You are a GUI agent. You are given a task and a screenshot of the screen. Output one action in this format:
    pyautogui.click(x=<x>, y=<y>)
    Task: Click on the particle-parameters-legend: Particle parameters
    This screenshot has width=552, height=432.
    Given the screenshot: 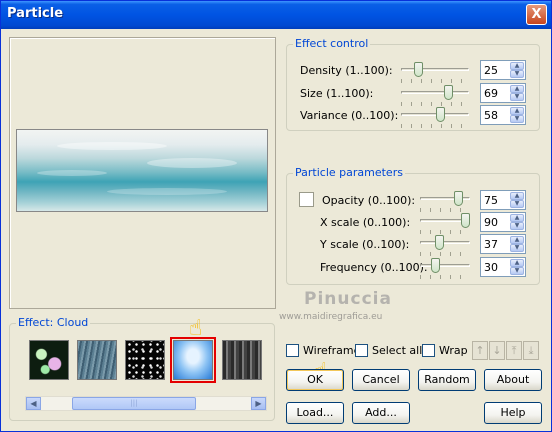 What is the action you would take?
    pyautogui.click(x=349, y=172)
    